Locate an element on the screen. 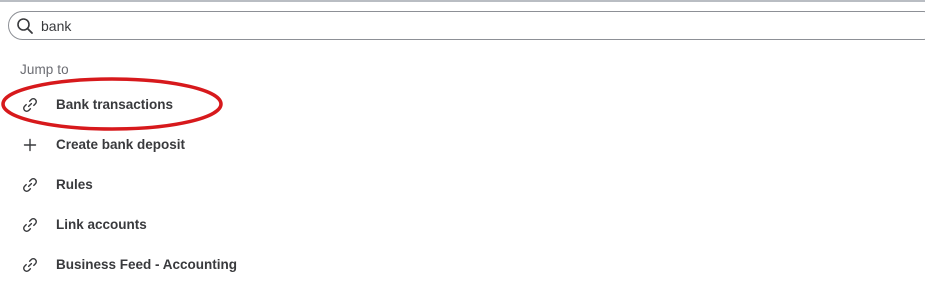  result-item-bank-transactions: Bank transactions is located at coordinates (462, 105).